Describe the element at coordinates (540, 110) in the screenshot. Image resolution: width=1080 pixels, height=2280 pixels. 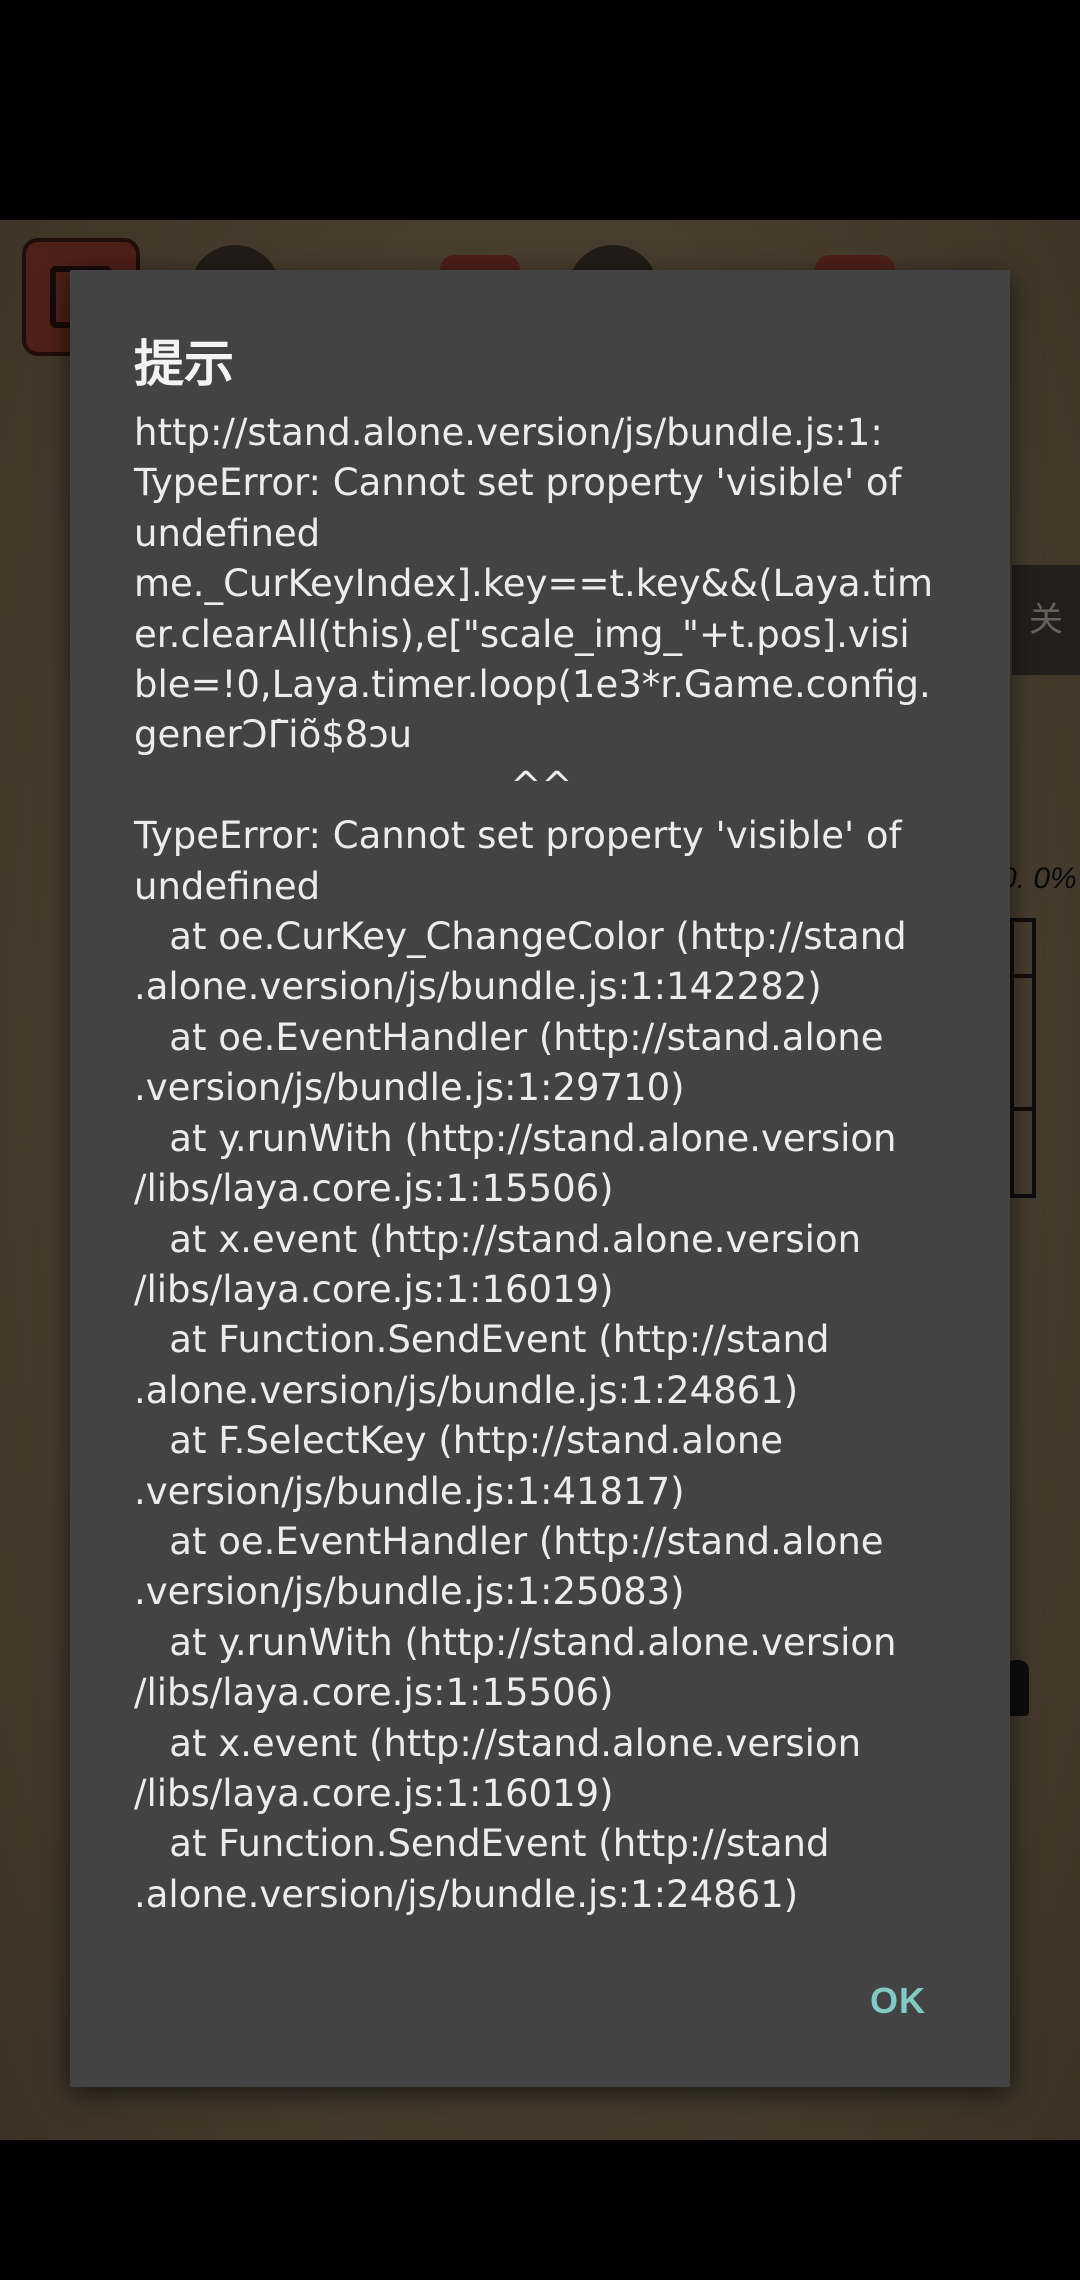
I see `status-bar-area` at that location.